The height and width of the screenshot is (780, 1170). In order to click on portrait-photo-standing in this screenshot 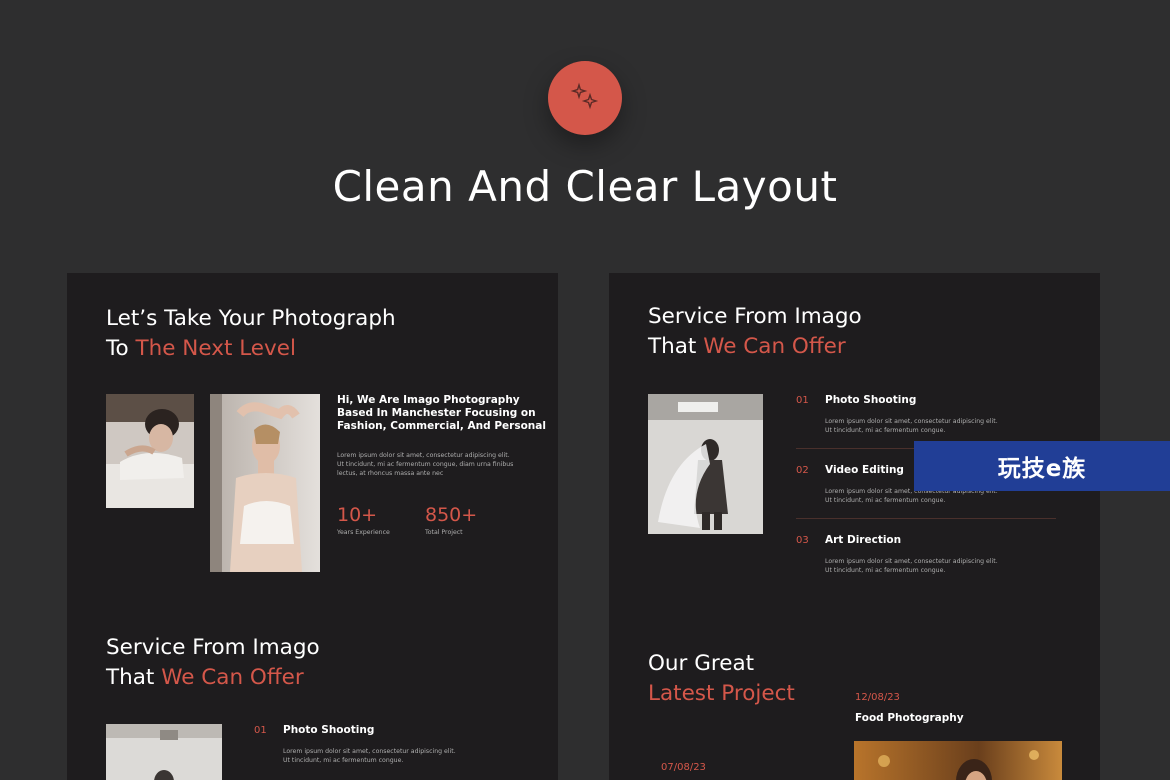, I will do `click(265, 483)`.